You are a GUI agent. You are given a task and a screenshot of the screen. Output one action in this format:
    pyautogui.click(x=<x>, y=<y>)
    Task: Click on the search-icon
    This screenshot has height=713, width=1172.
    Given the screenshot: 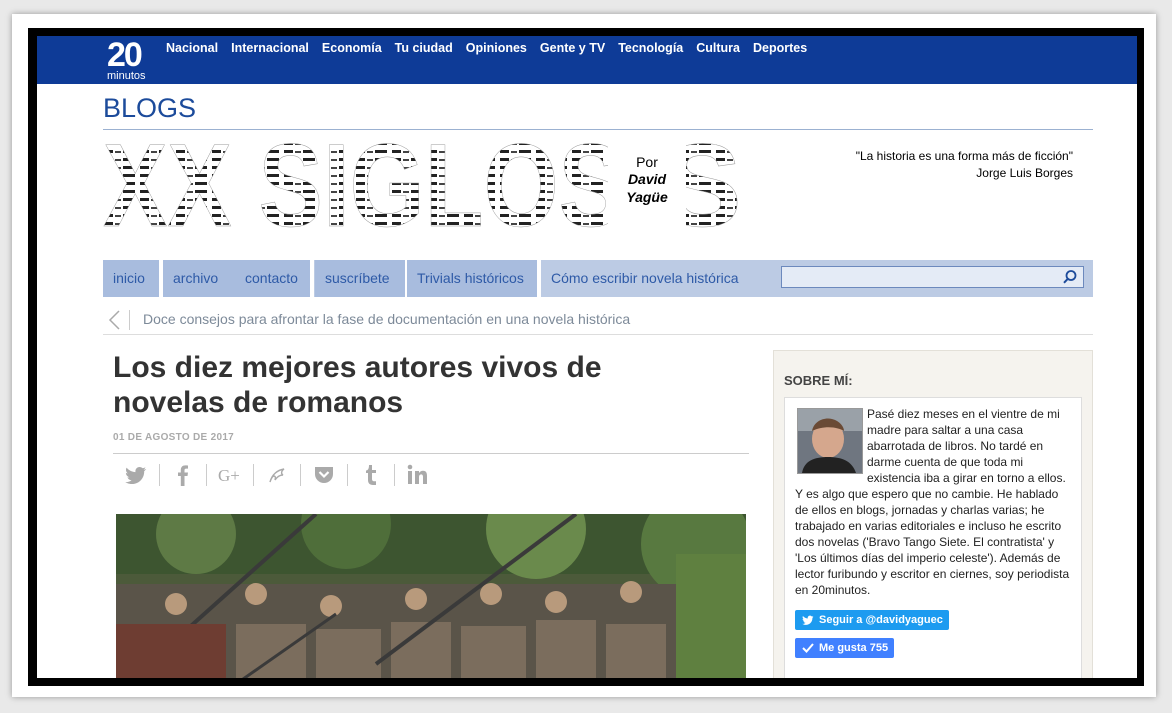 What is the action you would take?
    pyautogui.click(x=1070, y=277)
    